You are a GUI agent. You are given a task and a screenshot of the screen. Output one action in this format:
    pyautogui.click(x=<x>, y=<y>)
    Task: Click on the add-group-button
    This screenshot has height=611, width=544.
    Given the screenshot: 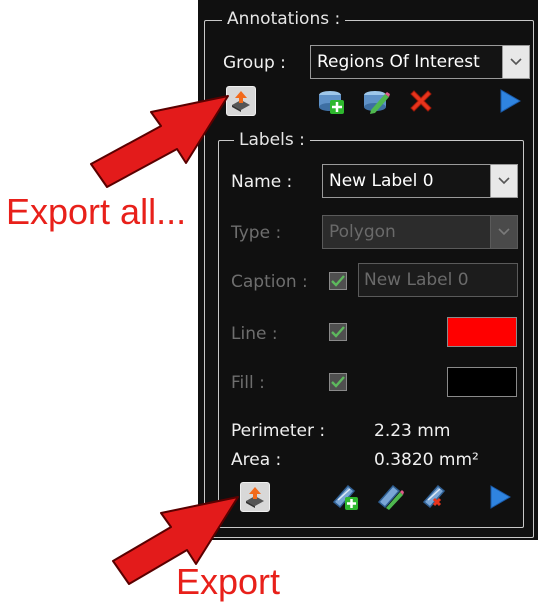 What is the action you would take?
    pyautogui.click(x=331, y=101)
    